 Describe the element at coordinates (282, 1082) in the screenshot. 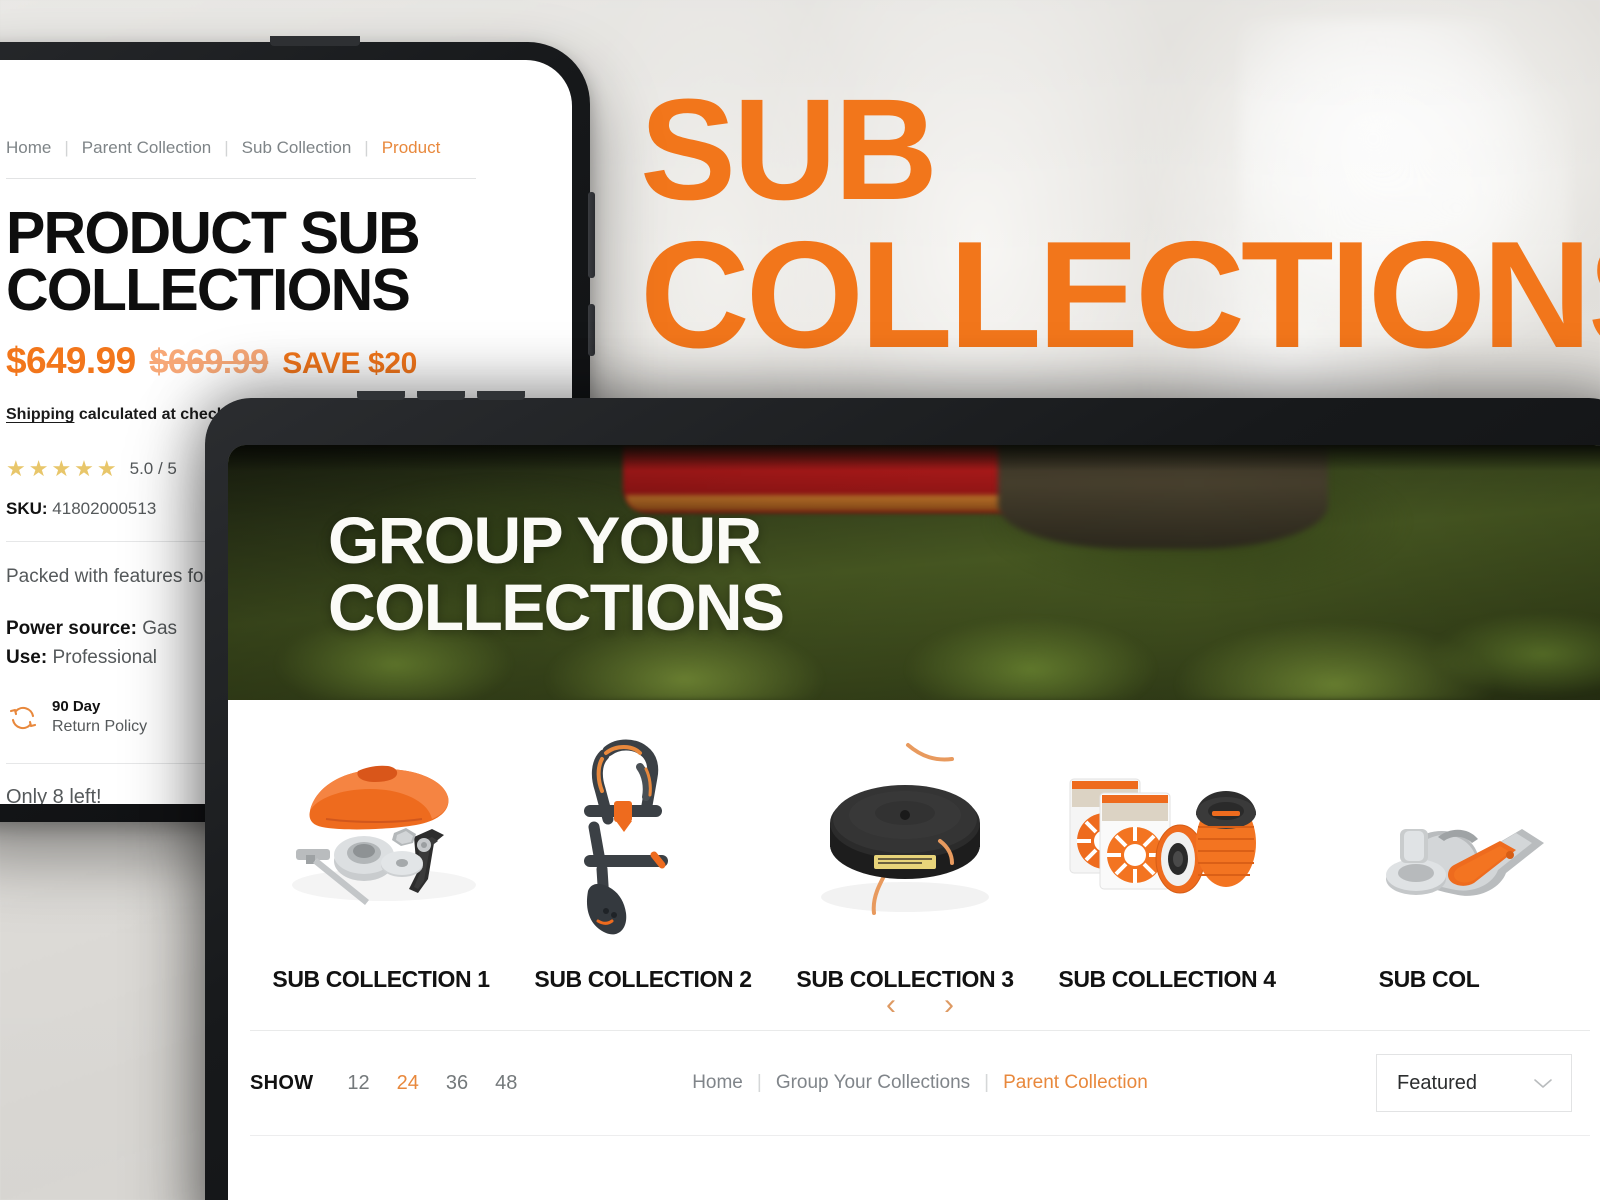

I see `show-label: SHOW` at that location.